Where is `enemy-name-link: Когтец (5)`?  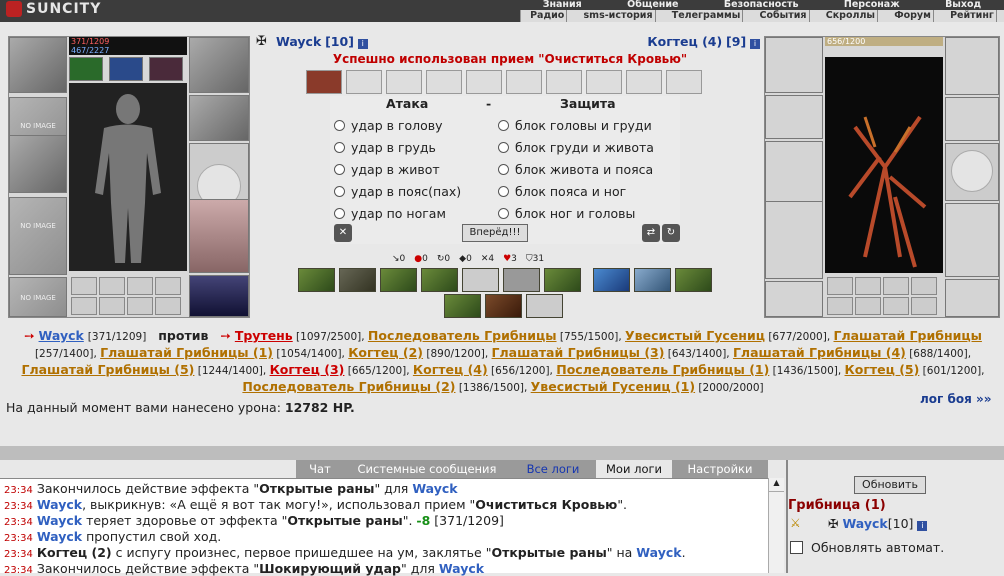
enemy-name-link: Когтец (5) is located at coordinates (882, 369).